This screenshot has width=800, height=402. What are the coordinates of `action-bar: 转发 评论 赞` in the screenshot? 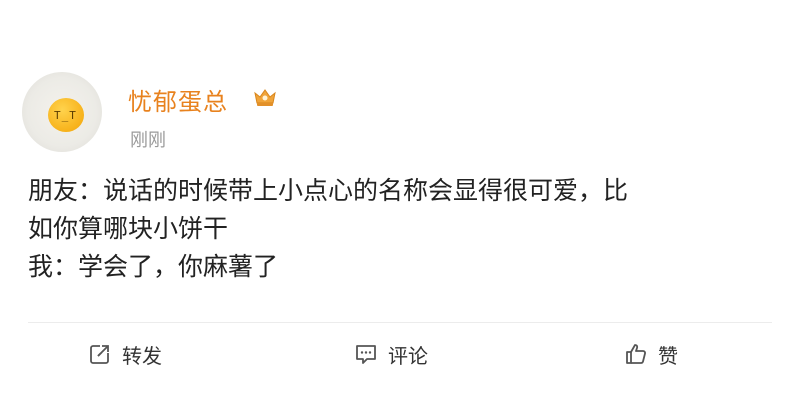 It's located at (400, 355).